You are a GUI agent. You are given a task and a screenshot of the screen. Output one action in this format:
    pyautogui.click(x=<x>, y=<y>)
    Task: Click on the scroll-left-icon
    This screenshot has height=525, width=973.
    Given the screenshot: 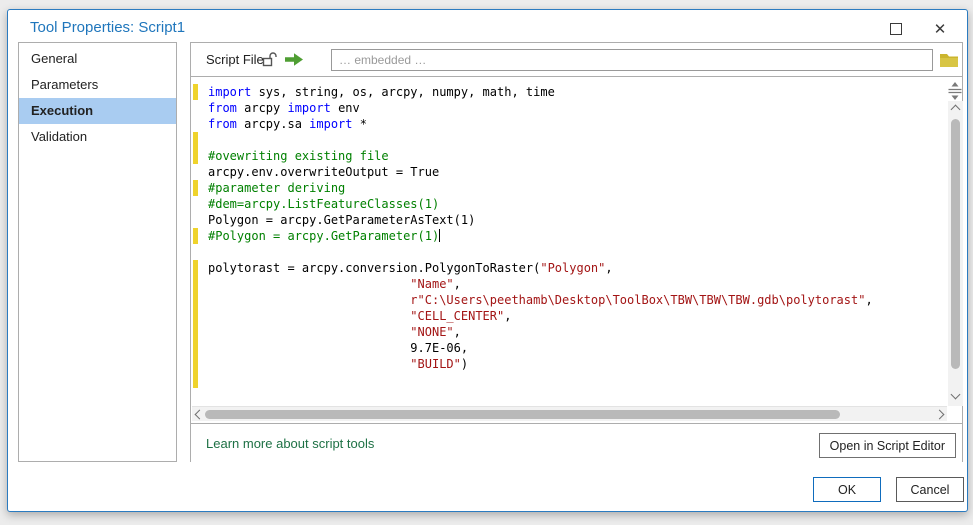 What is the action you would take?
    pyautogui.click(x=199, y=414)
    